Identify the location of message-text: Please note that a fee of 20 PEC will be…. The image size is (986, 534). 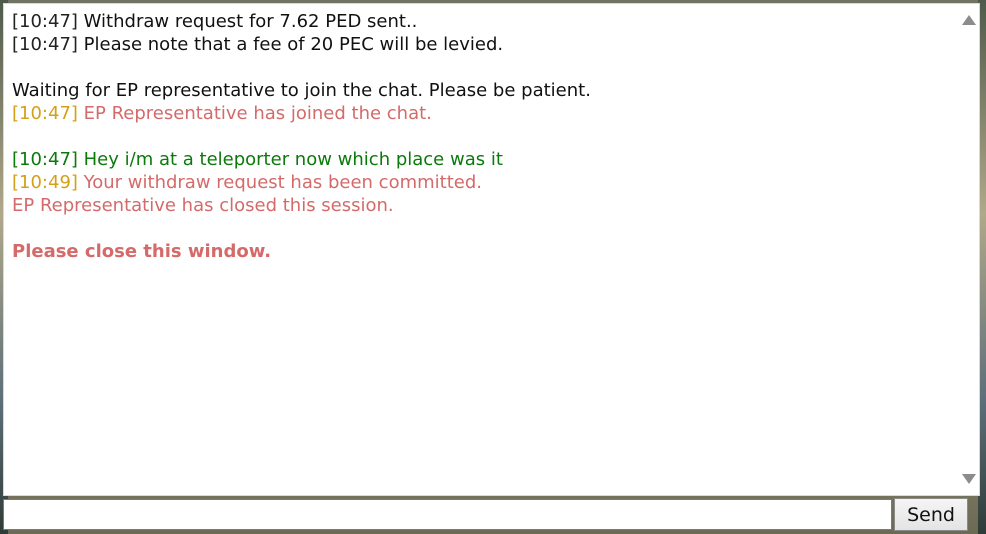
(290, 44).